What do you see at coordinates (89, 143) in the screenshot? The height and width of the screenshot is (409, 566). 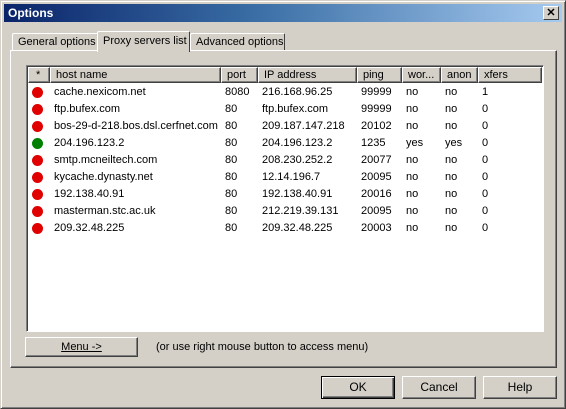 I see `cell-host-name: 204.196.123.2` at bounding box center [89, 143].